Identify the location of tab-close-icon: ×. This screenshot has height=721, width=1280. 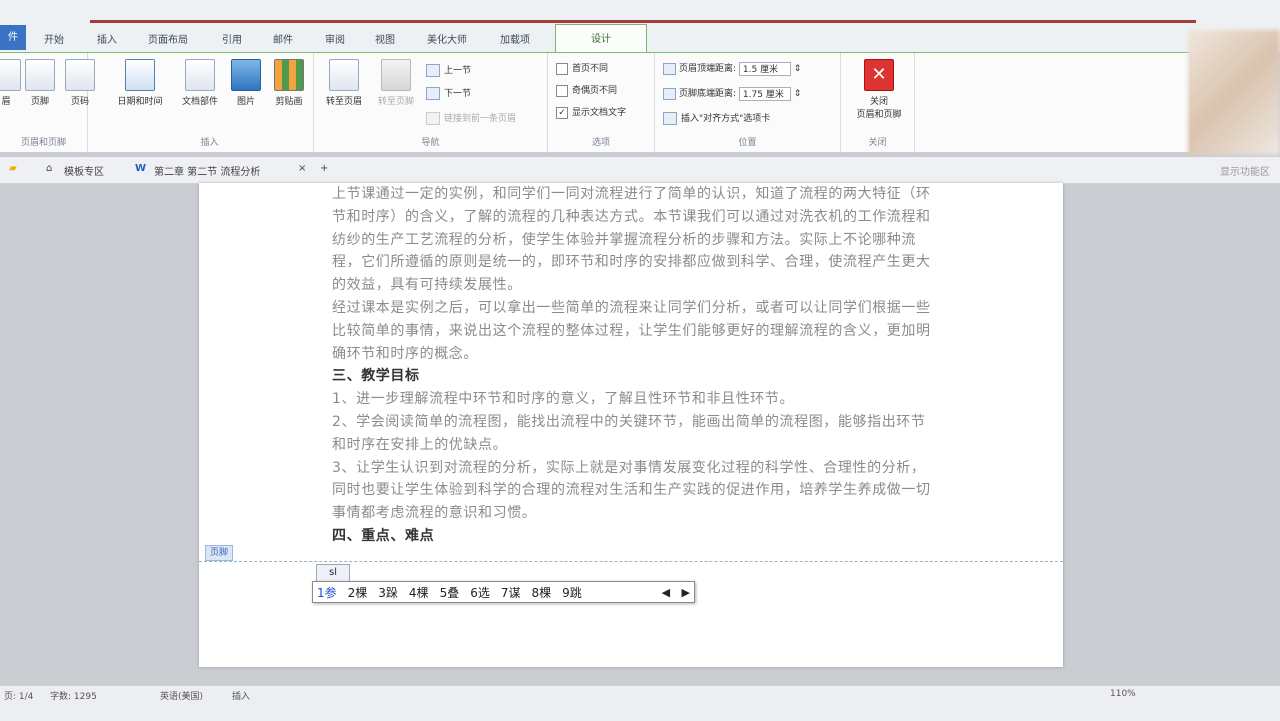
(302, 168).